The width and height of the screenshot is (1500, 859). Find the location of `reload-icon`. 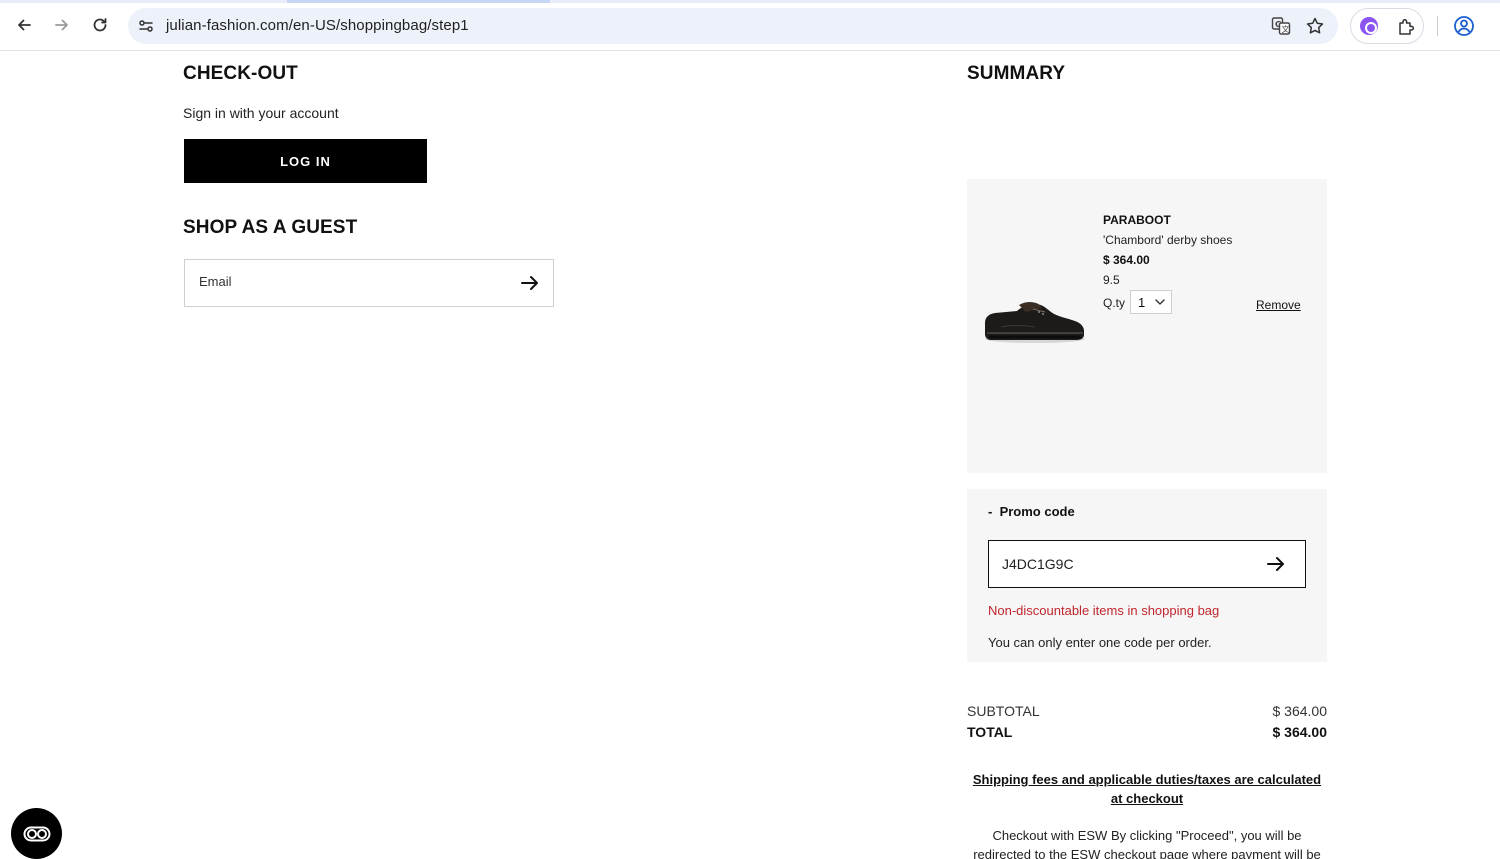

reload-icon is located at coordinates (100, 25).